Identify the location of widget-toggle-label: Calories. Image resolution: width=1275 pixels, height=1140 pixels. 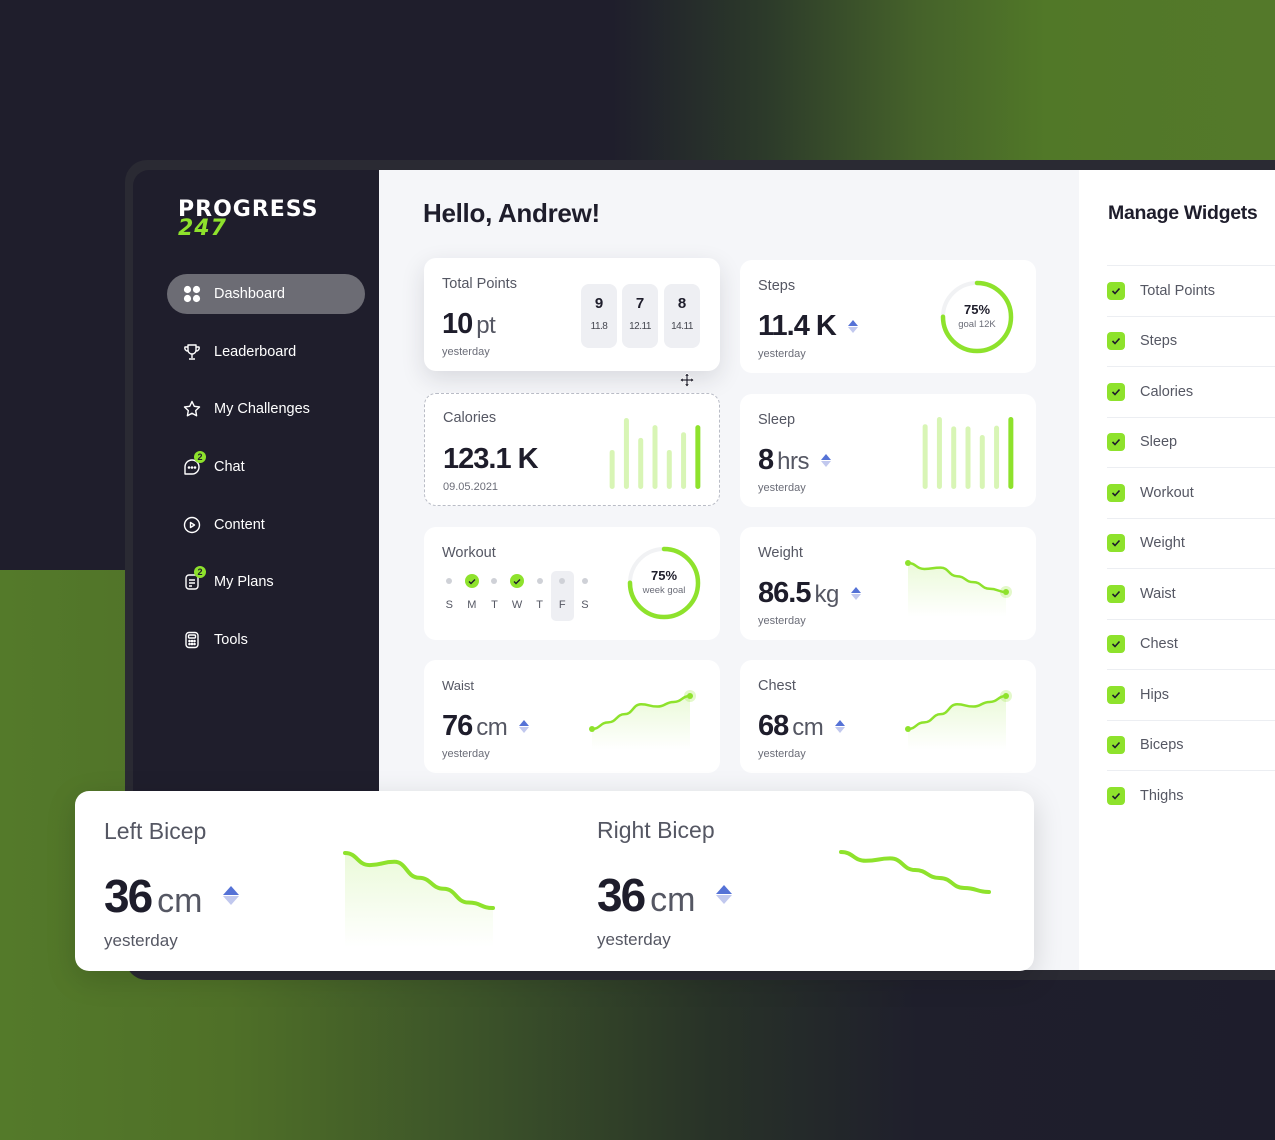
(1167, 391).